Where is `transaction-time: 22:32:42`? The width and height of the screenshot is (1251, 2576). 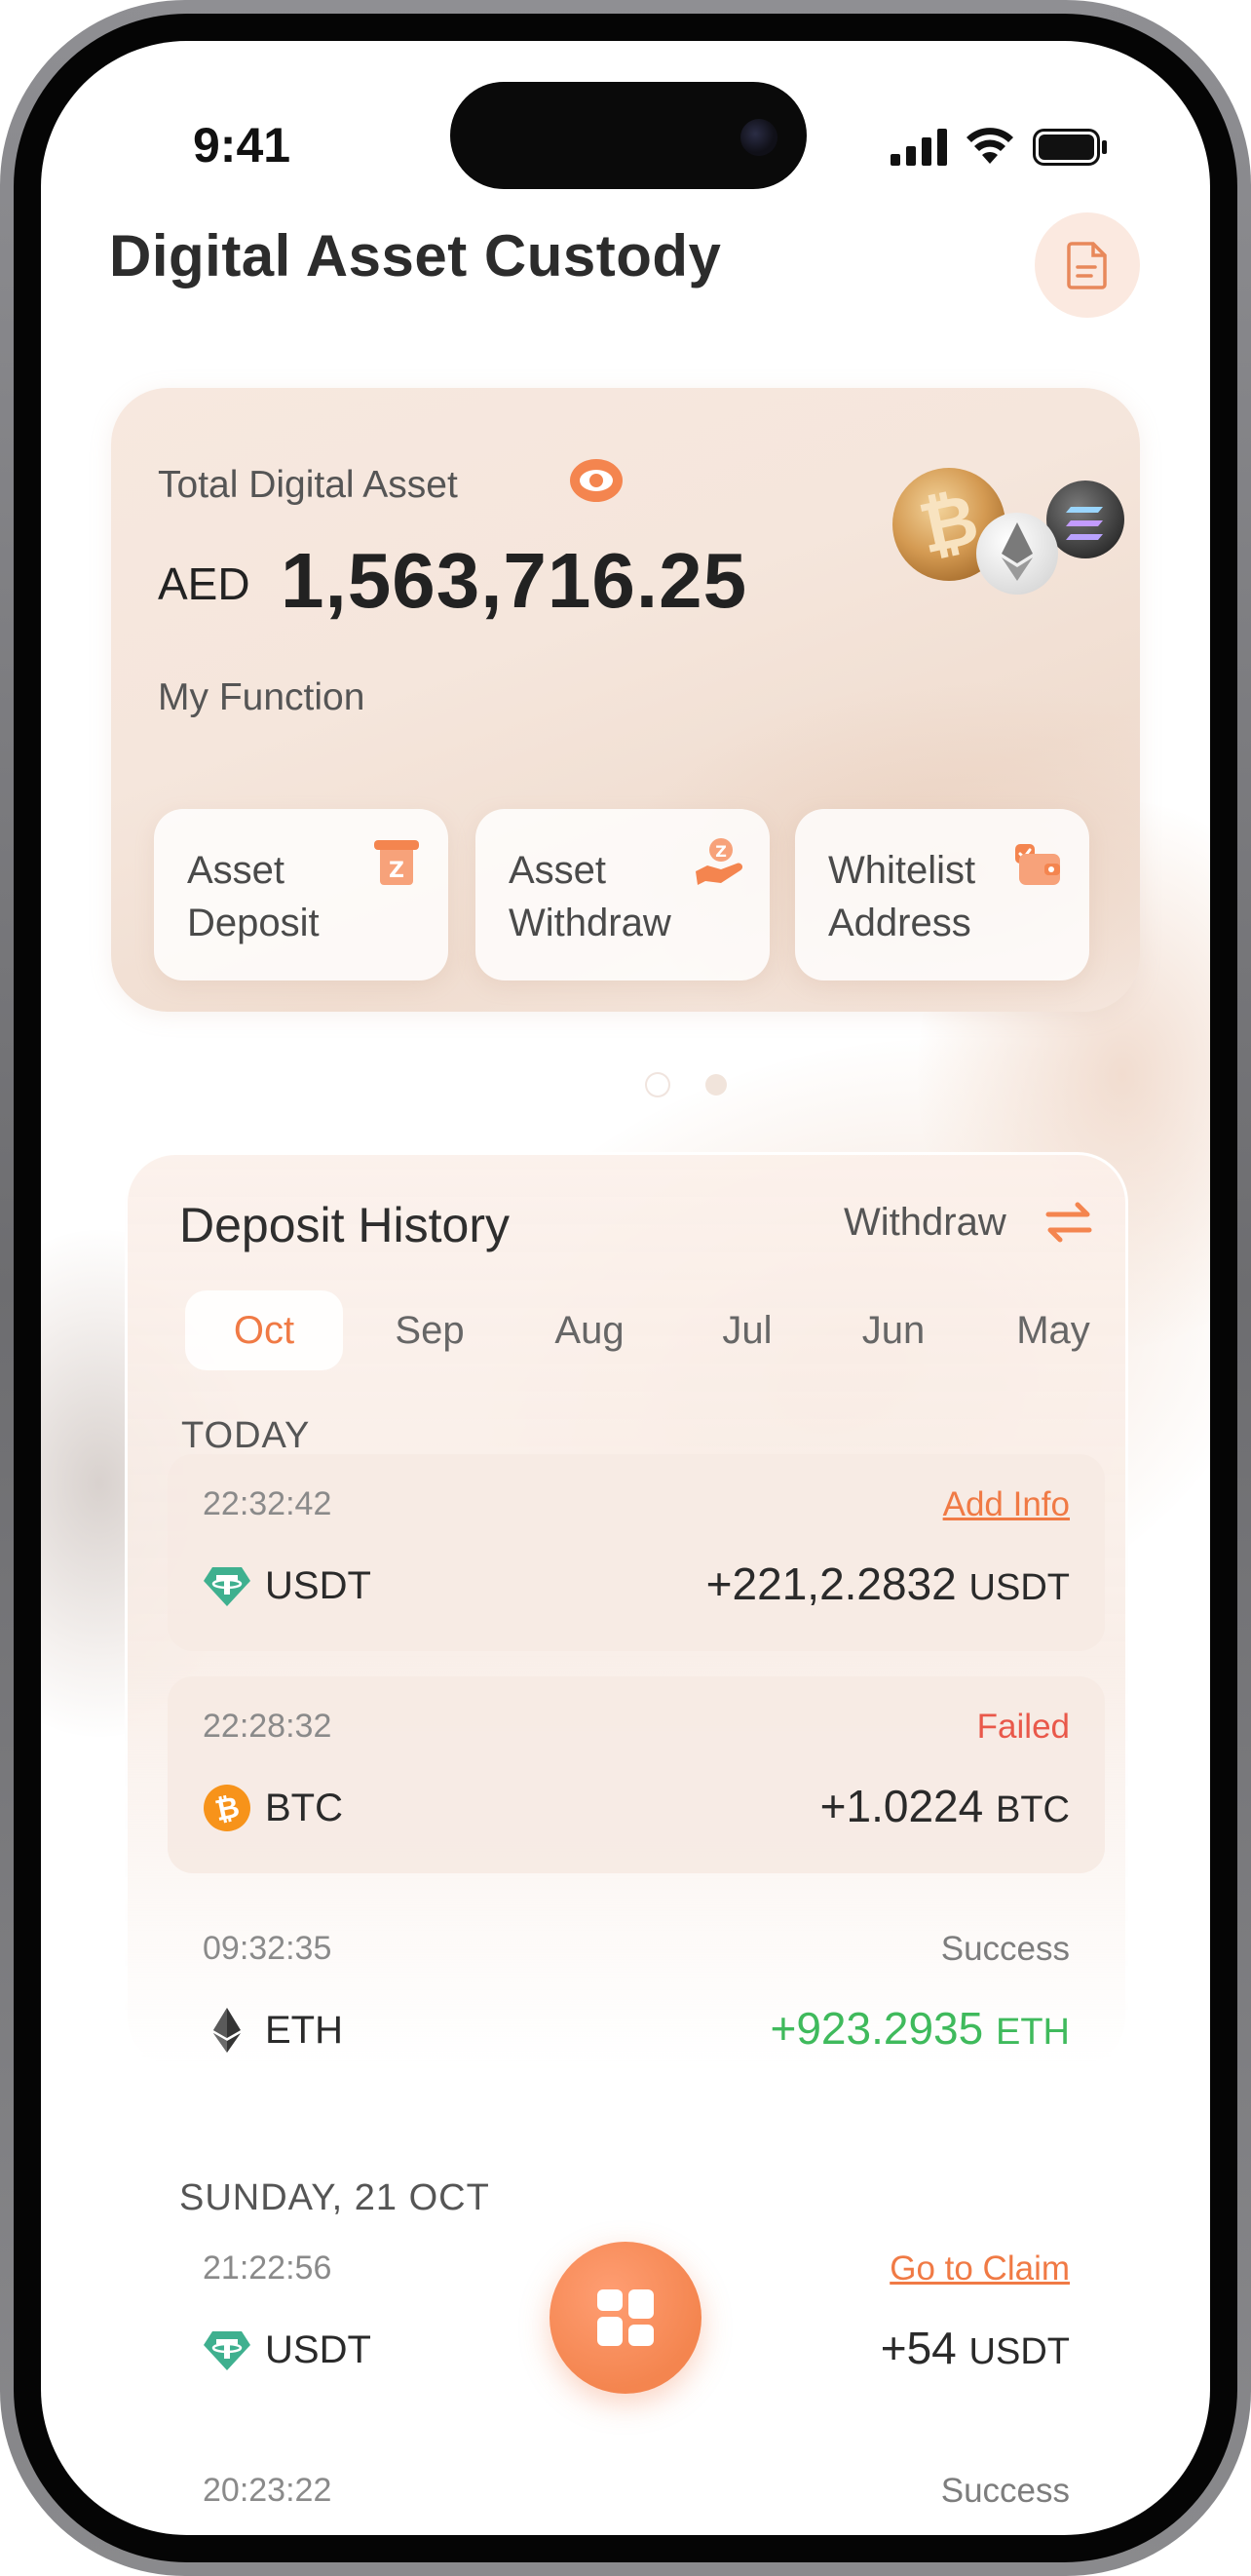 transaction-time: 22:32:42 is located at coordinates (267, 1503).